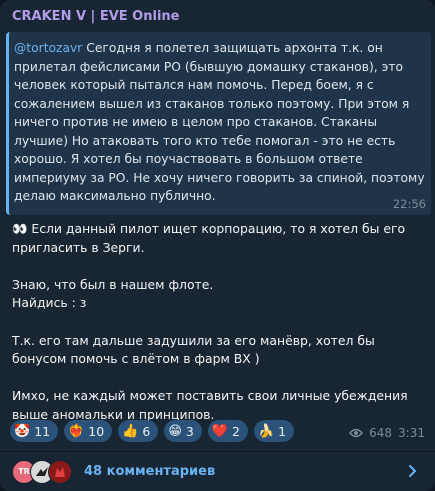 Image resolution: width=435 pixels, height=491 pixels. I want to click on channel-name: CRAKEN V | EVE Online, so click(95, 16).